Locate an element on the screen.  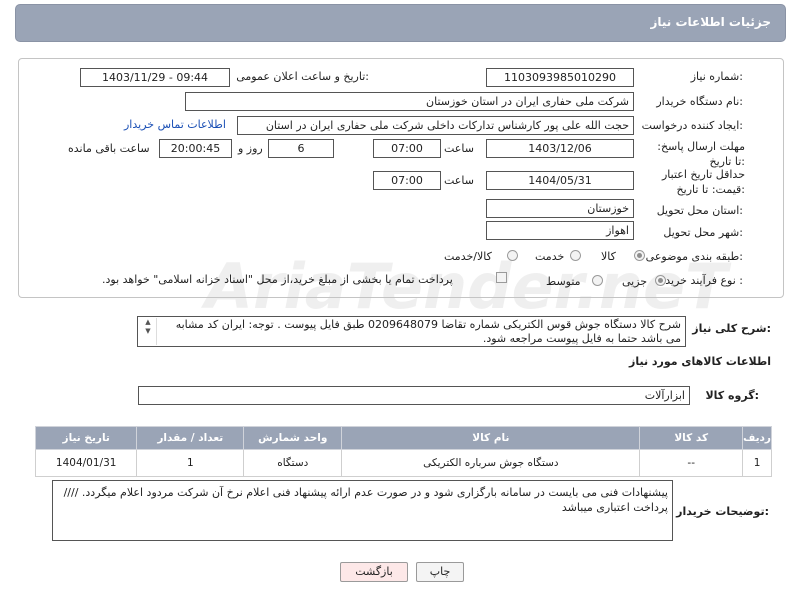
remaining-time-label: ساعت باقی مانده is located at coordinates (109, 148).